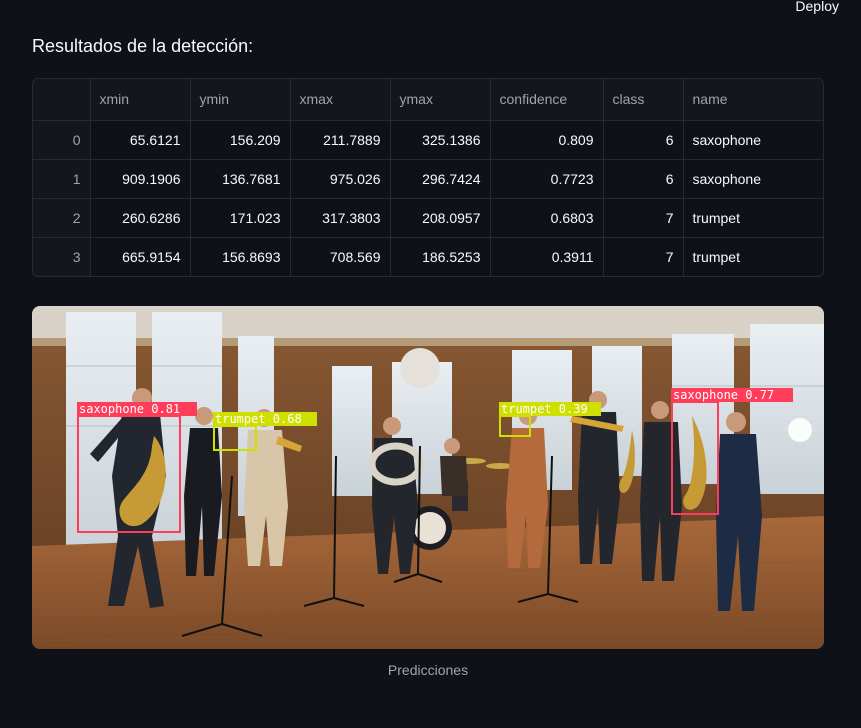 This screenshot has height=728, width=861. Describe the element at coordinates (140, 140) in the screenshot. I see `xmin-cell: 65.6121` at that location.